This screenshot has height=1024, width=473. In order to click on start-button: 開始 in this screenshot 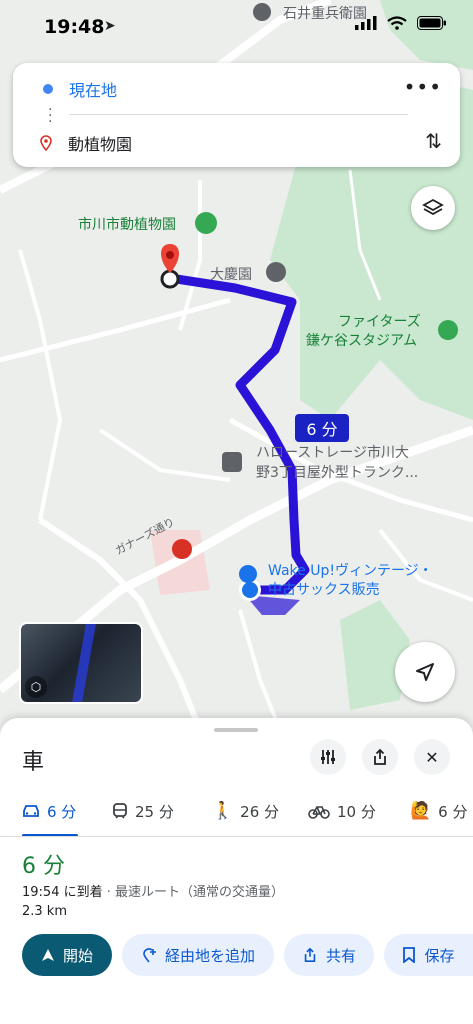, I will do `click(67, 955)`.